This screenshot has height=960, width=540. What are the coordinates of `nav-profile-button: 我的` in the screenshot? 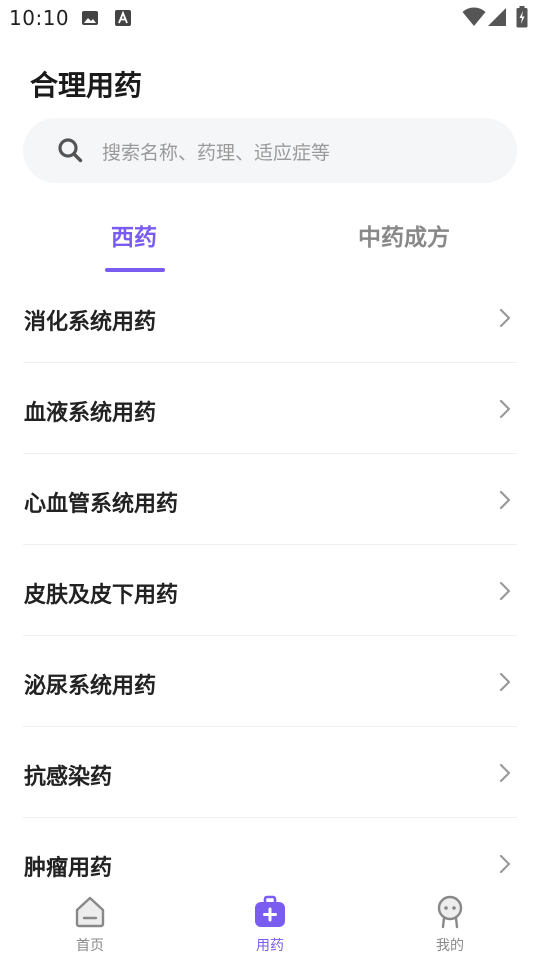 It's located at (450, 920).